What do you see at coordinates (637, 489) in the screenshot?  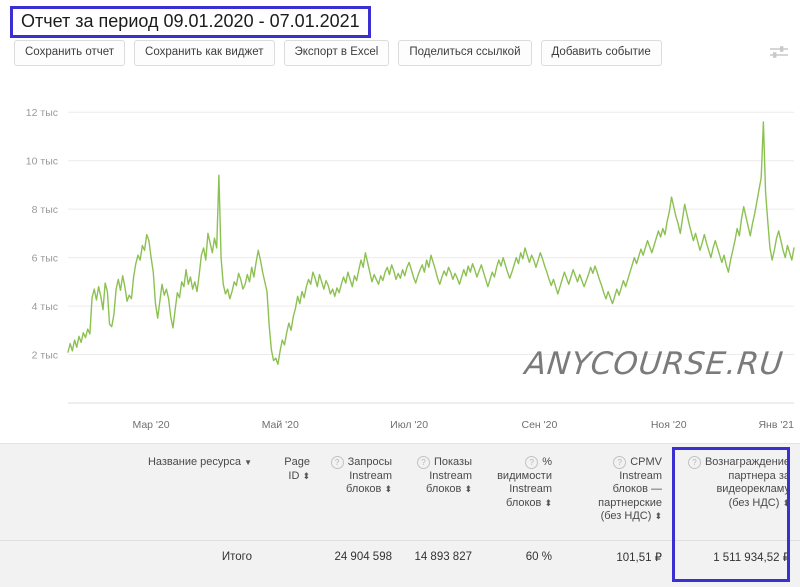 I see `header-line-text: блоков —` at bounding box center [637, 489].